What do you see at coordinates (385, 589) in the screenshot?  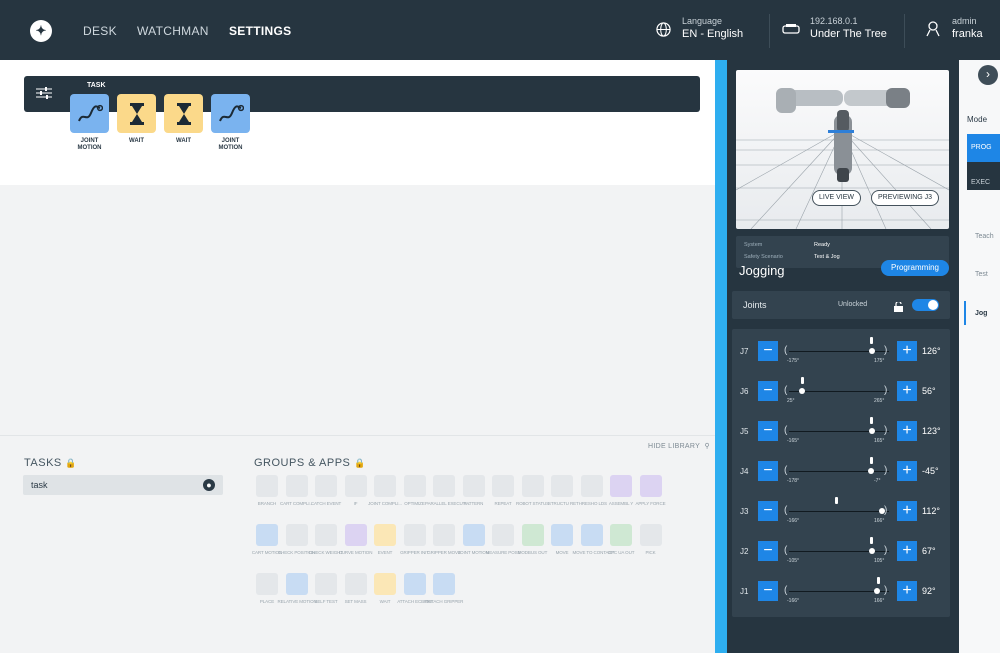 I see `library-app: WAIT` at bounding box center [385, 589].